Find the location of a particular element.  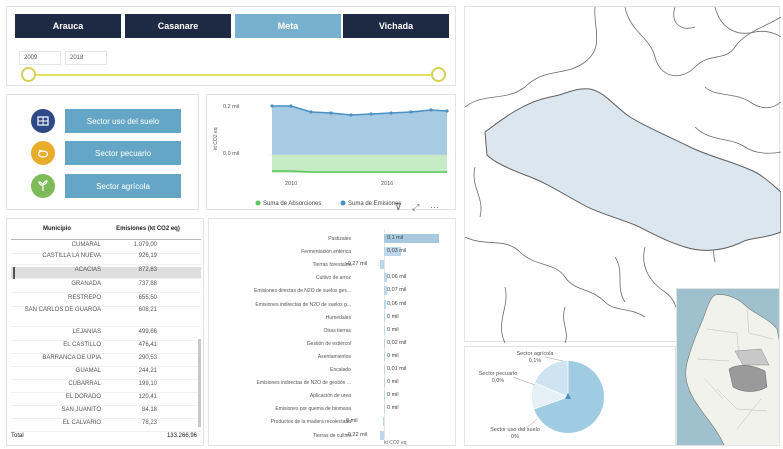

absorptions-area is located at coordinates (359, 164).